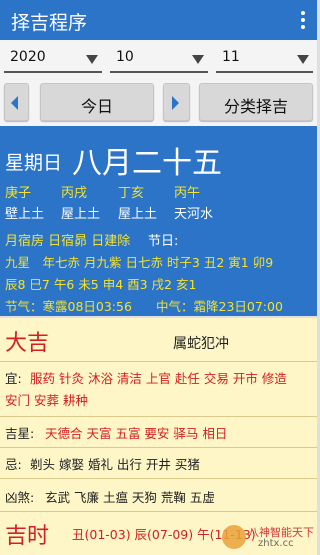  Describe the element at coordinates (187, 193) in the screenshot. I see `ganzhi-hour: 丙午` at that location.